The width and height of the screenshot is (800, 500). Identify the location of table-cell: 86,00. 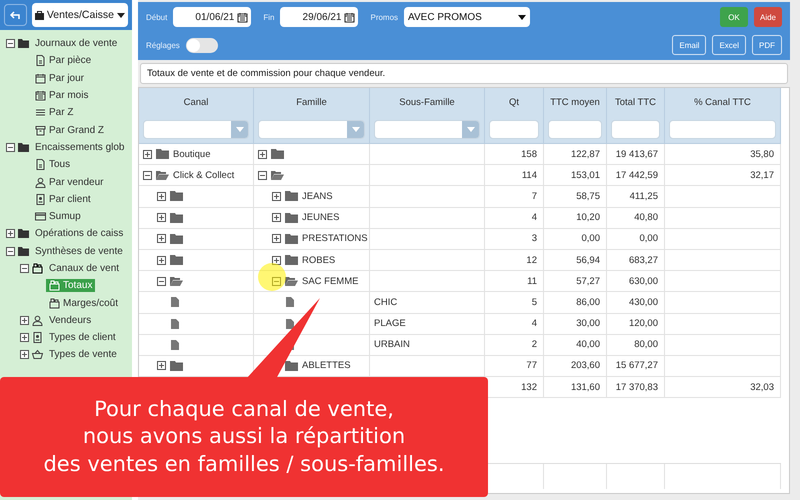
(575, 303).